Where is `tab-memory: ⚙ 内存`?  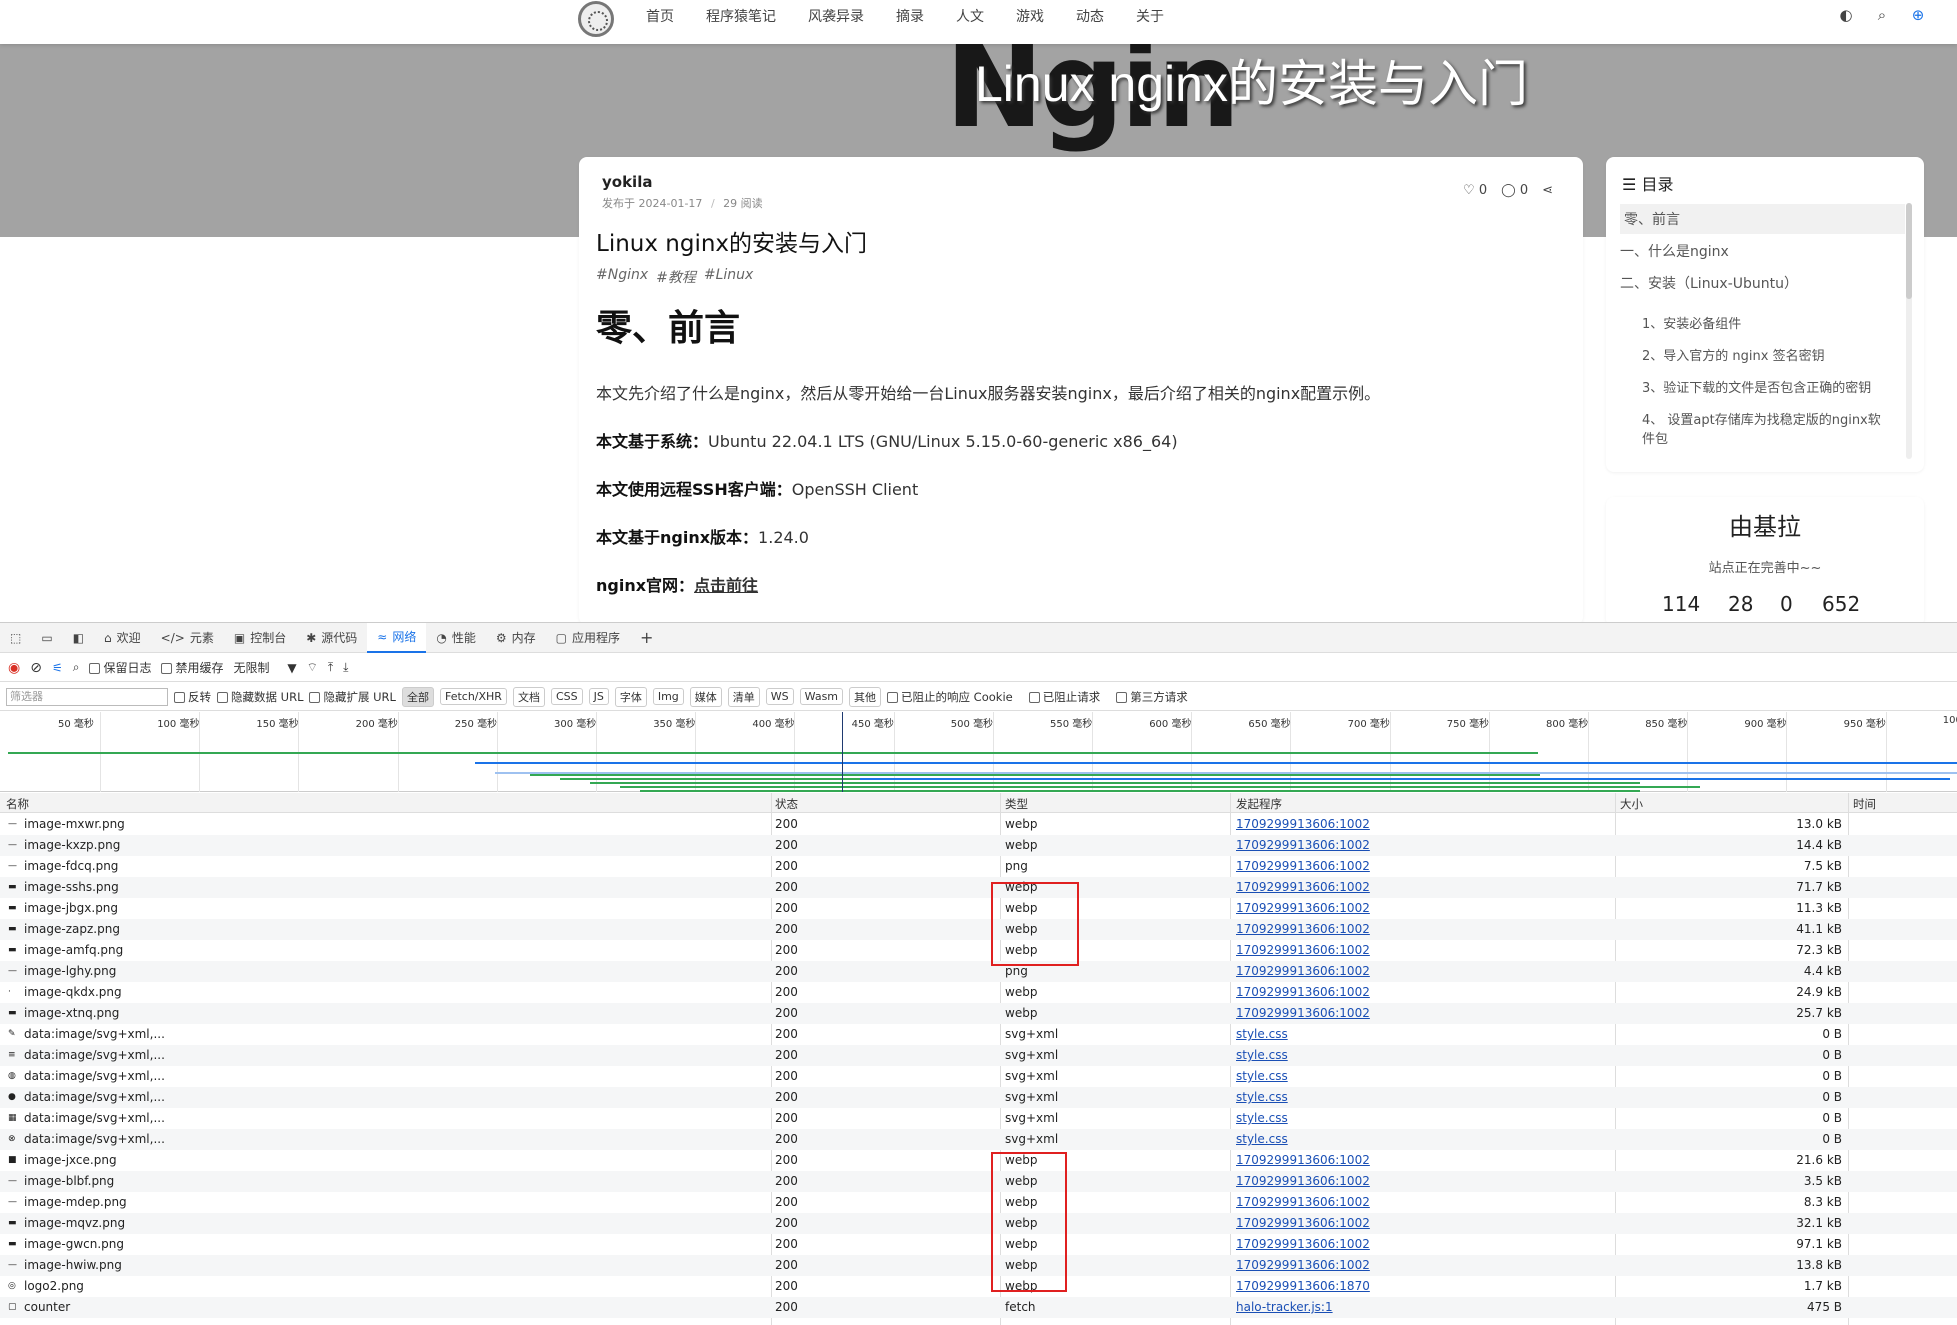
tab-memory: ⚙ 内存 is located at coordinates (516, 638).